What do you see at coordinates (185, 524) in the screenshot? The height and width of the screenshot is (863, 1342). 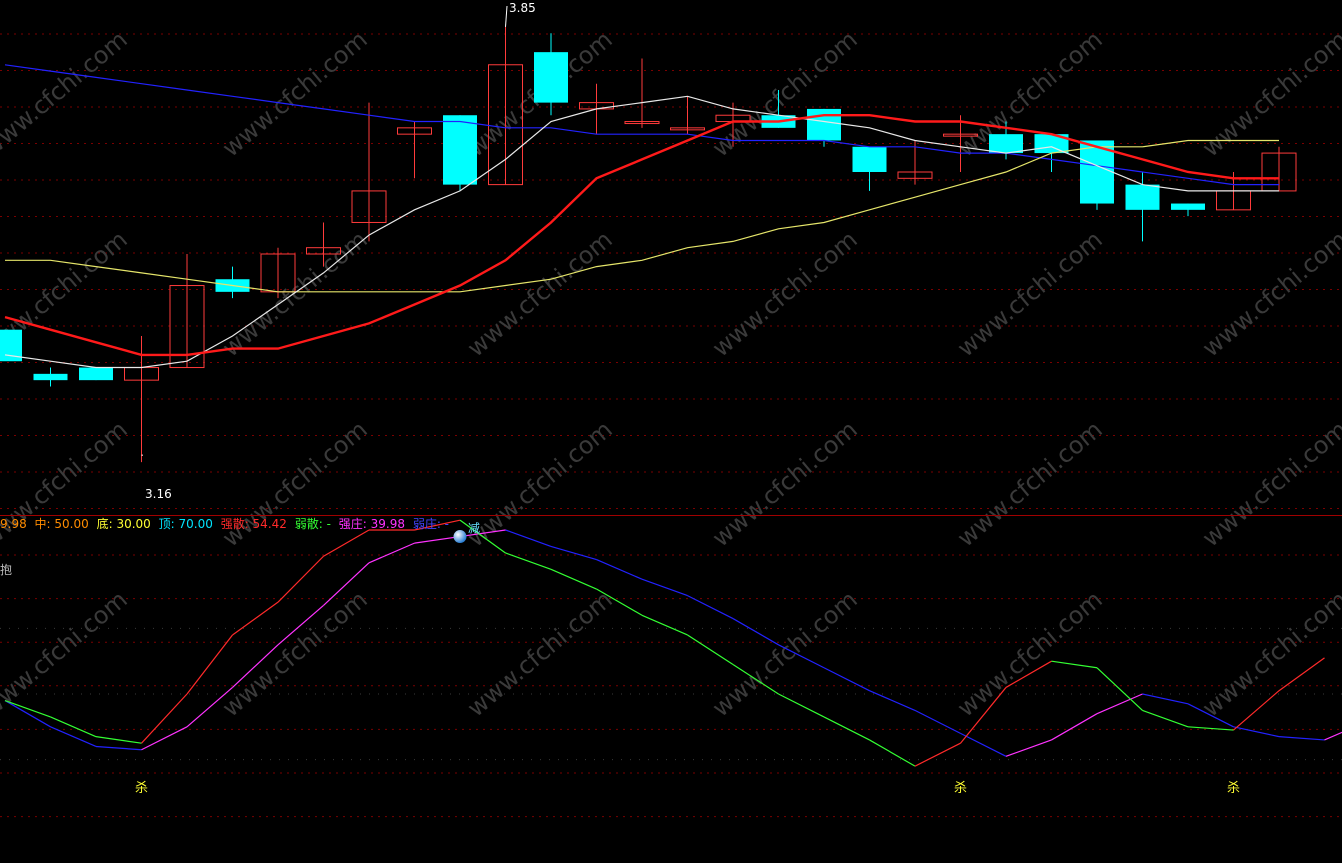 I see `legend-top: 顶: 70.00` at bounding box center [185, 524].